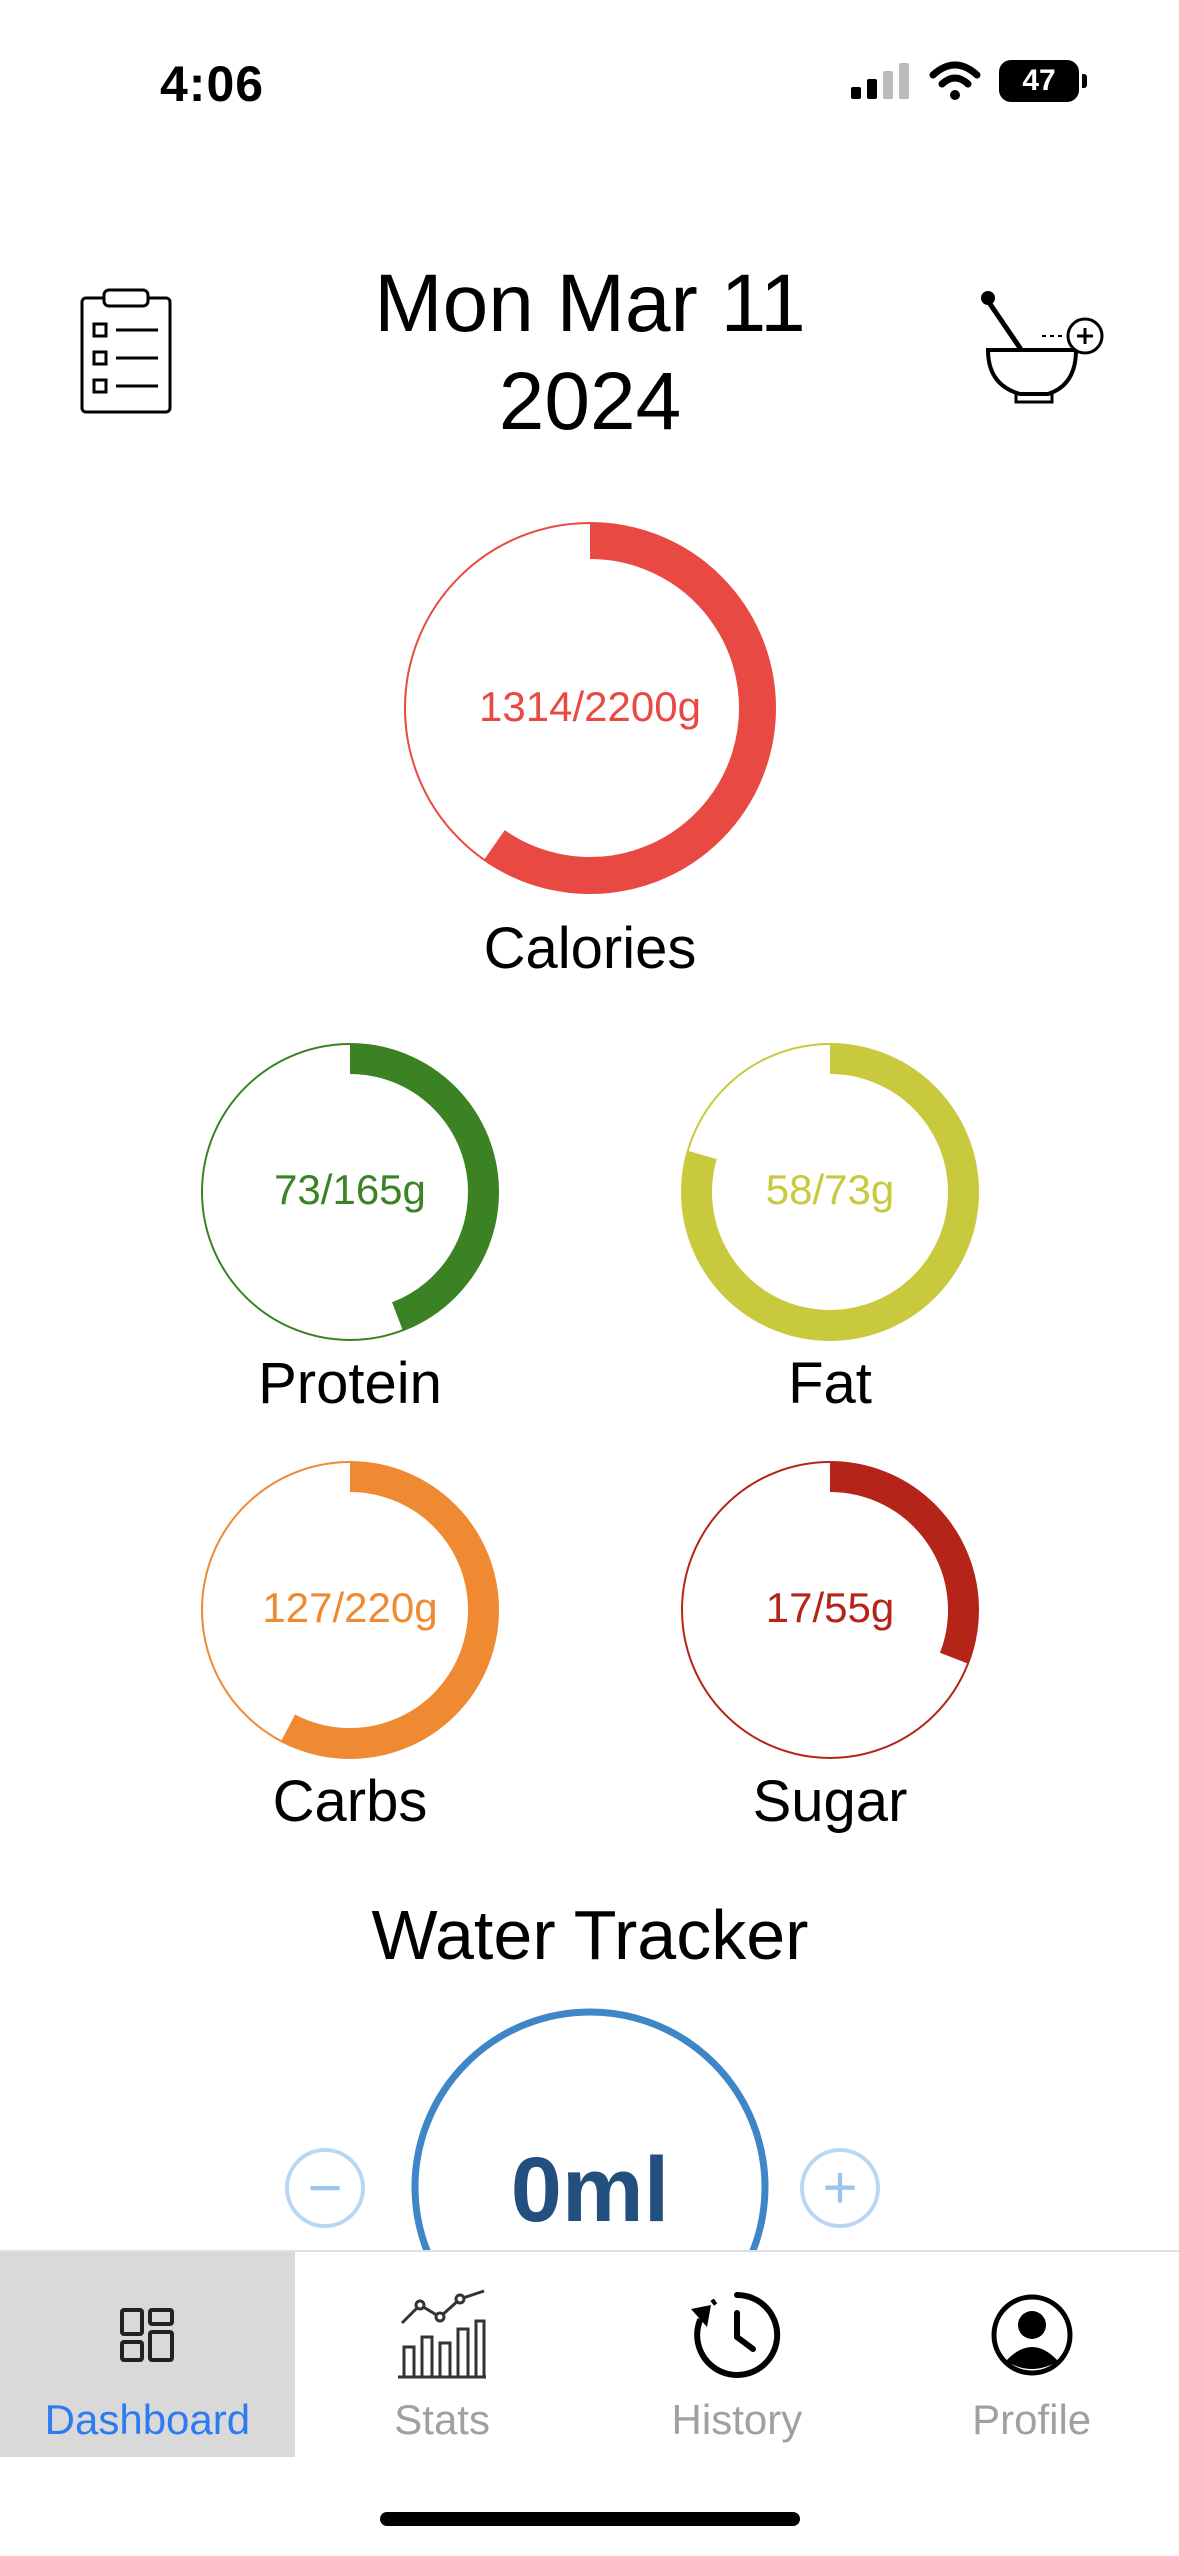  I want to click on cellular-signal-icon, so click(880, 81).